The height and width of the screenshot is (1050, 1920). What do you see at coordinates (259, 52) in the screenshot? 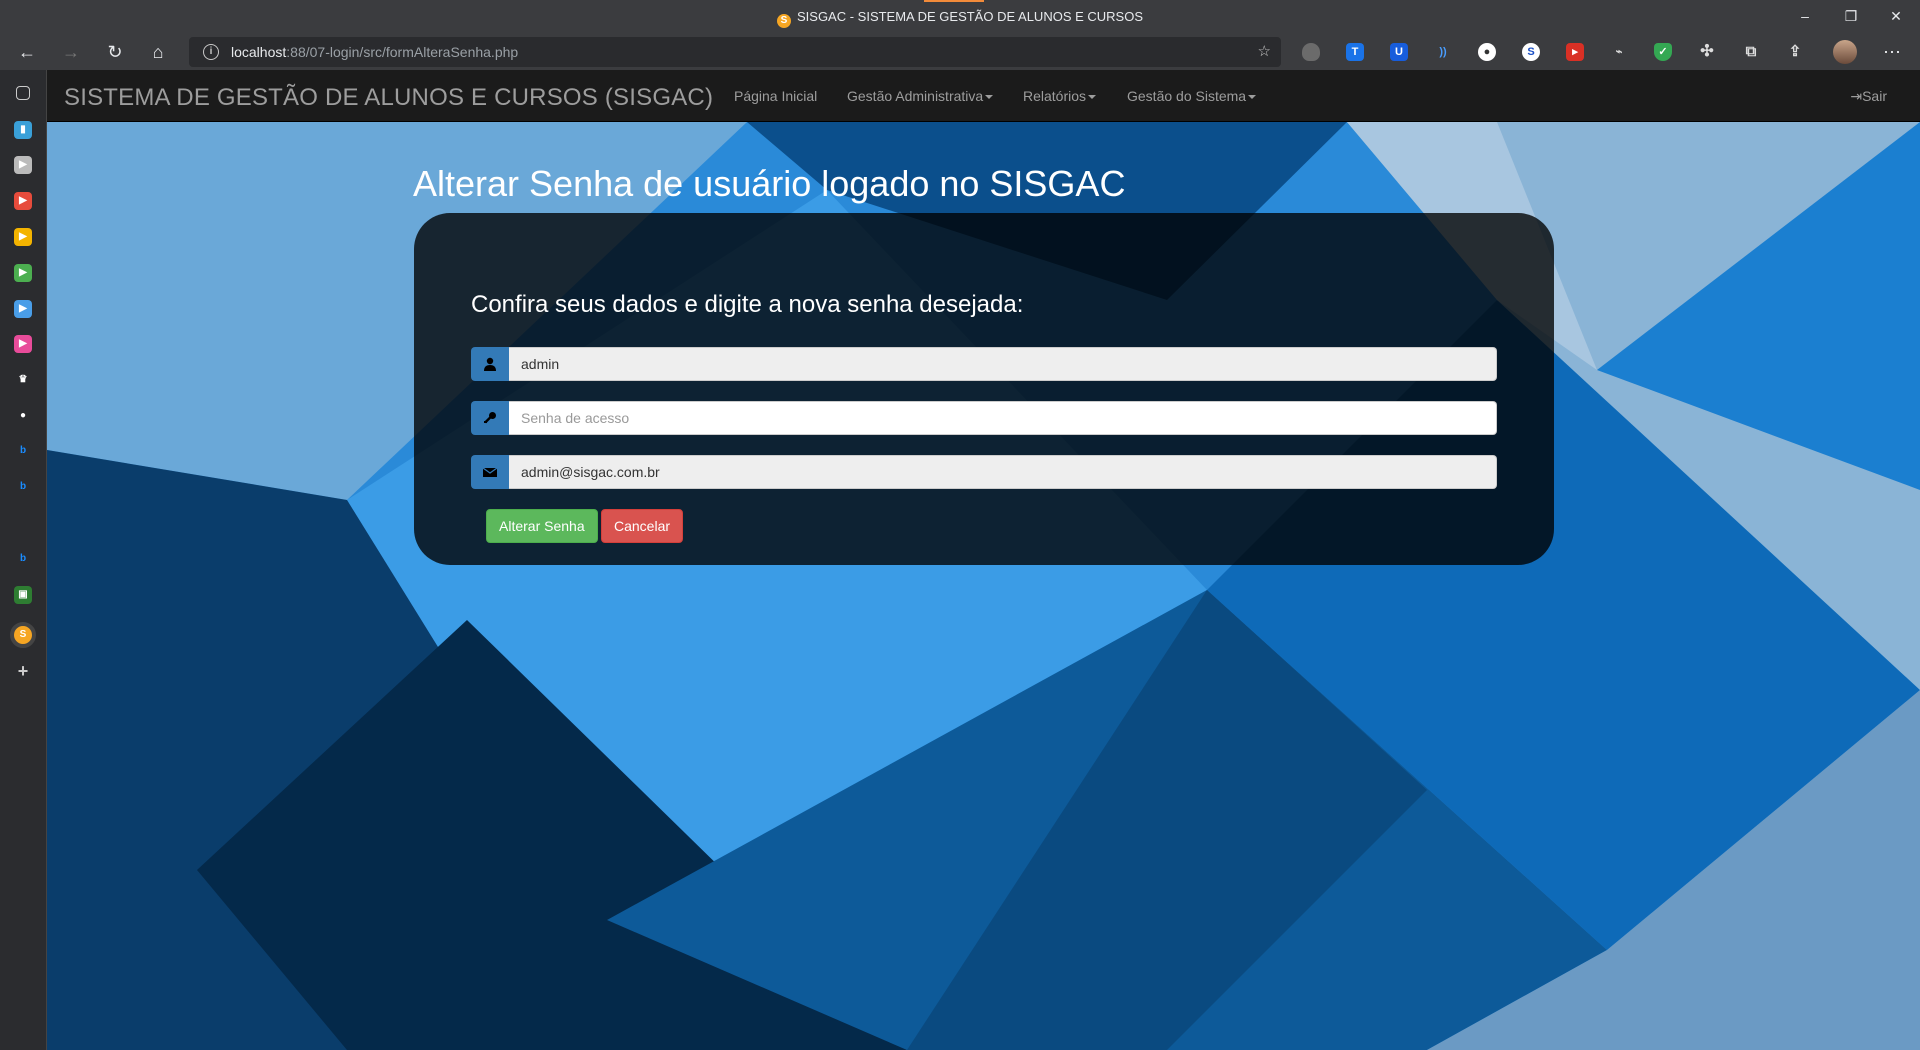
I see `url-host: localhost` at bounding box center [259, 52].